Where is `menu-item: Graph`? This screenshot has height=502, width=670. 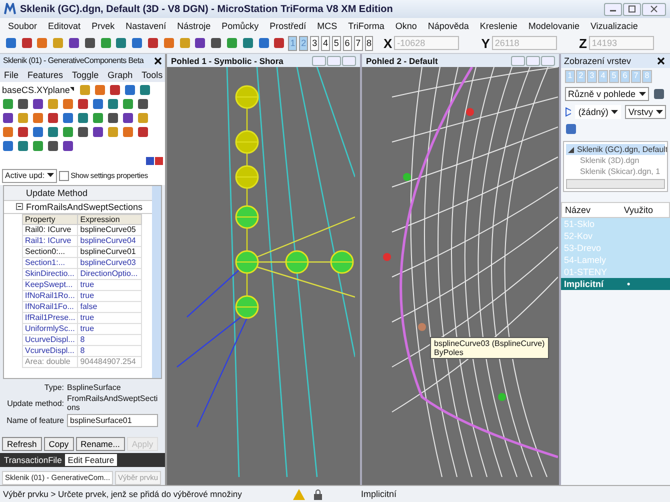 menu-item: Graph is located at coordinates (120, 75).